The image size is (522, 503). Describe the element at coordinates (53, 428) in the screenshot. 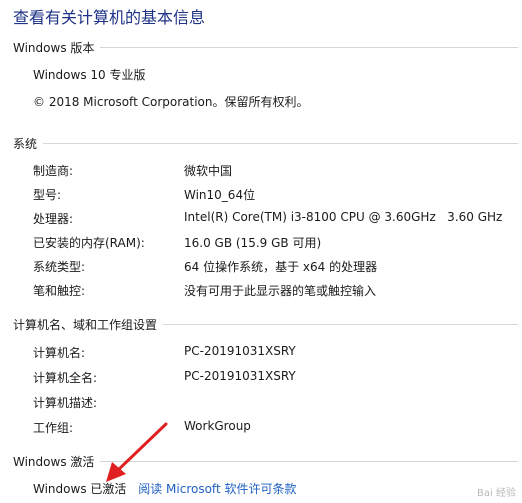

I see `info-label: 工作组:` at that location.